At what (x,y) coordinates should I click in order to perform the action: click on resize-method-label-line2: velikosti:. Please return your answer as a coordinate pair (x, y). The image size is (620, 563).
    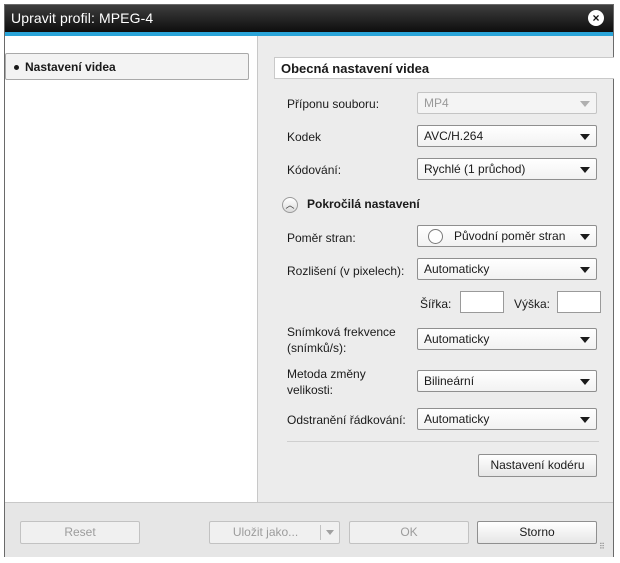
    Looking at the image, I should click on (310, 390).